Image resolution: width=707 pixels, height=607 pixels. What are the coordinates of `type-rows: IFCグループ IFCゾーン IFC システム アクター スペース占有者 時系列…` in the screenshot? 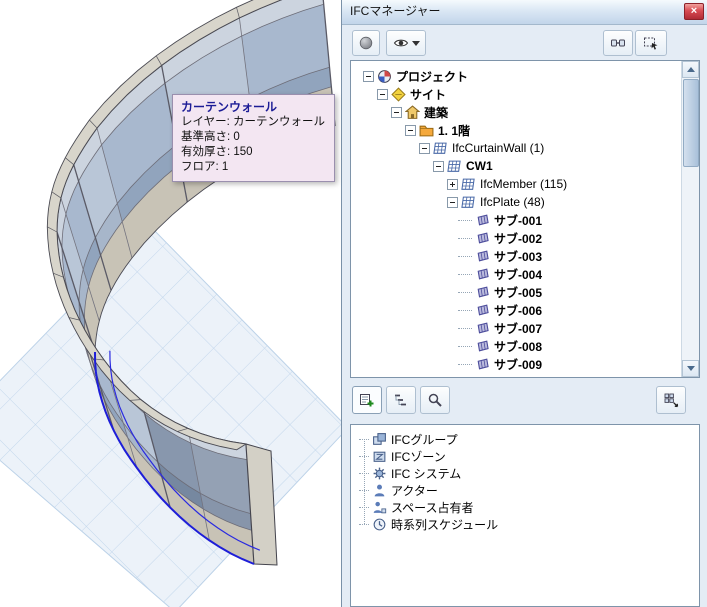 It's located at (525, 479).